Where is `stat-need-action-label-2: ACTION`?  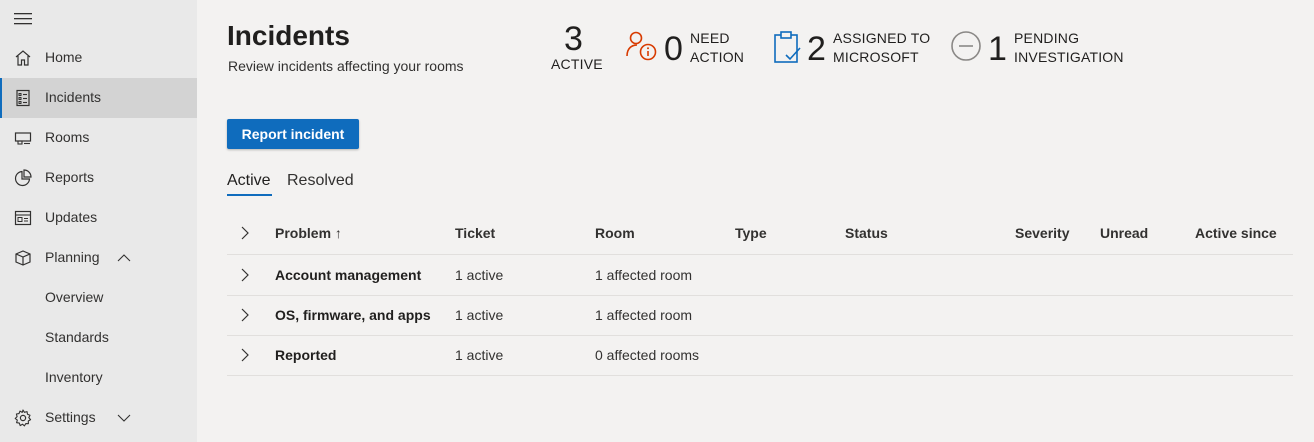 stat-need-action-label-2: ACTION is located at coordinates (717, 57).